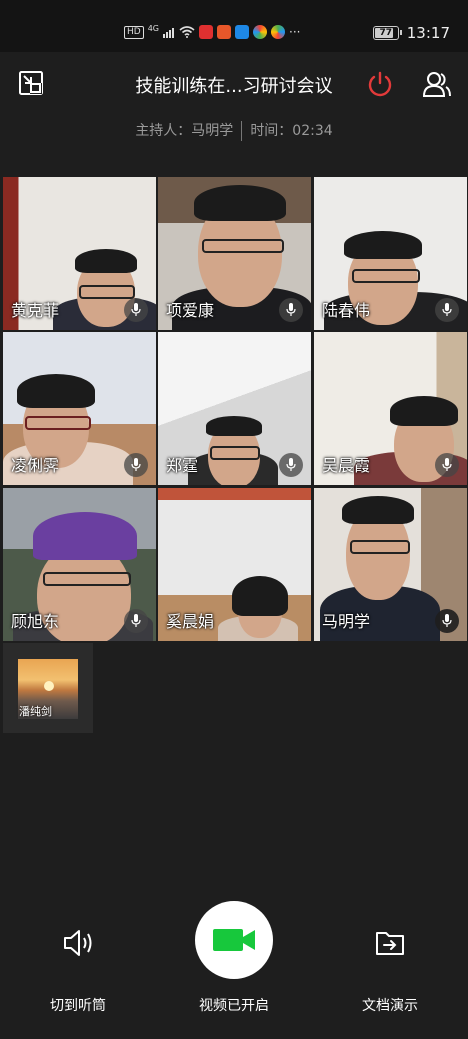 Image resolution: width=468 pixels, height=1039 pixels. I want to click on meeting-info: 主持人：马明学 时间：02:34, so click(234, 130).